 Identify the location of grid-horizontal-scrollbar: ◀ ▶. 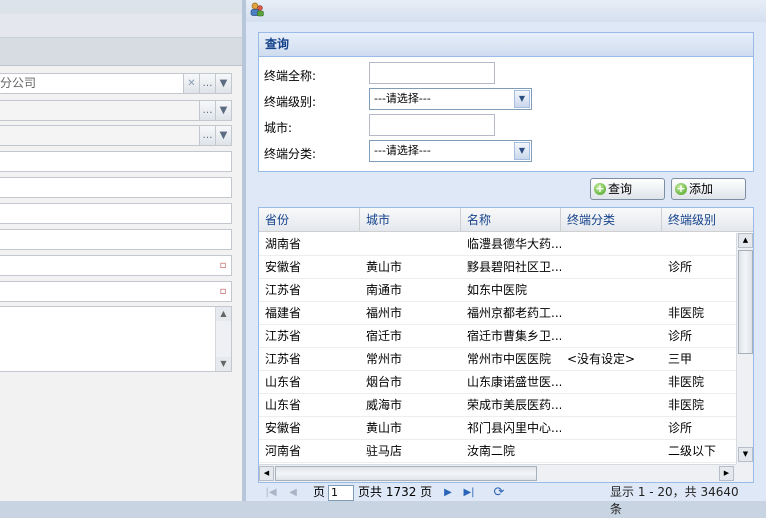
(497, 473).